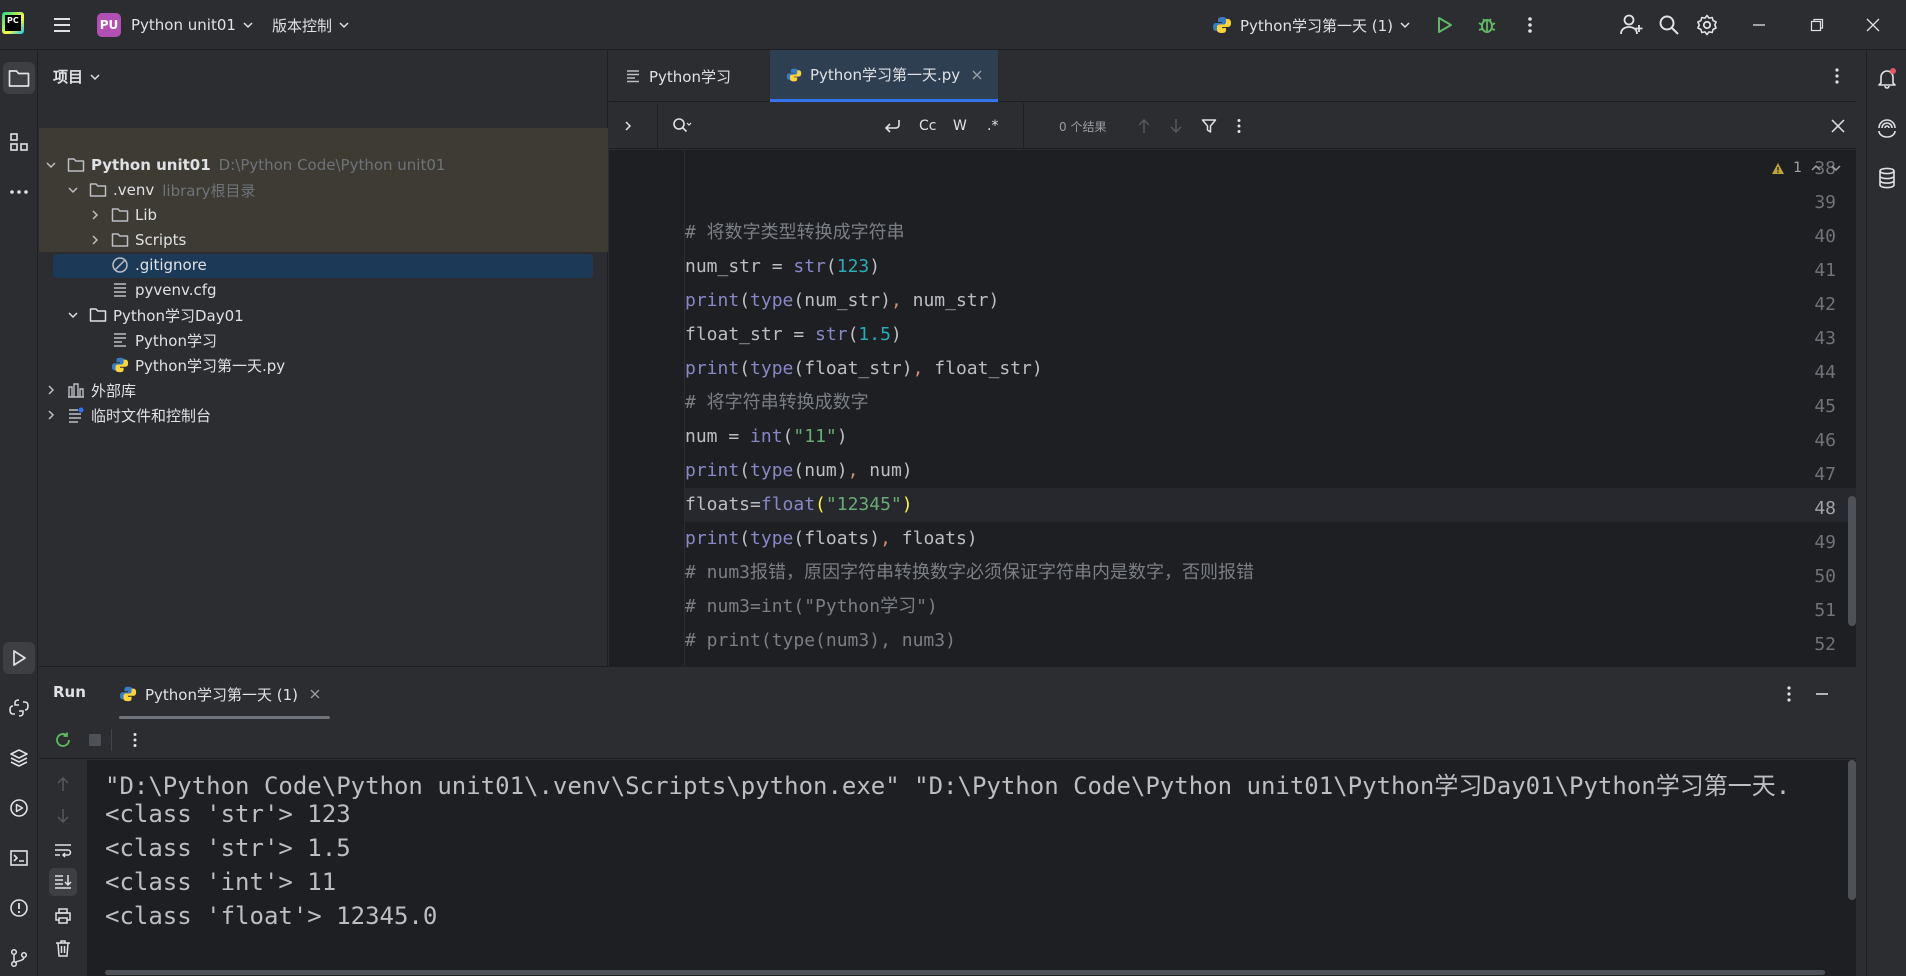 The height and width of the screenshot is (976, 1906). I want to click on terminal-button, so click(19, 858).